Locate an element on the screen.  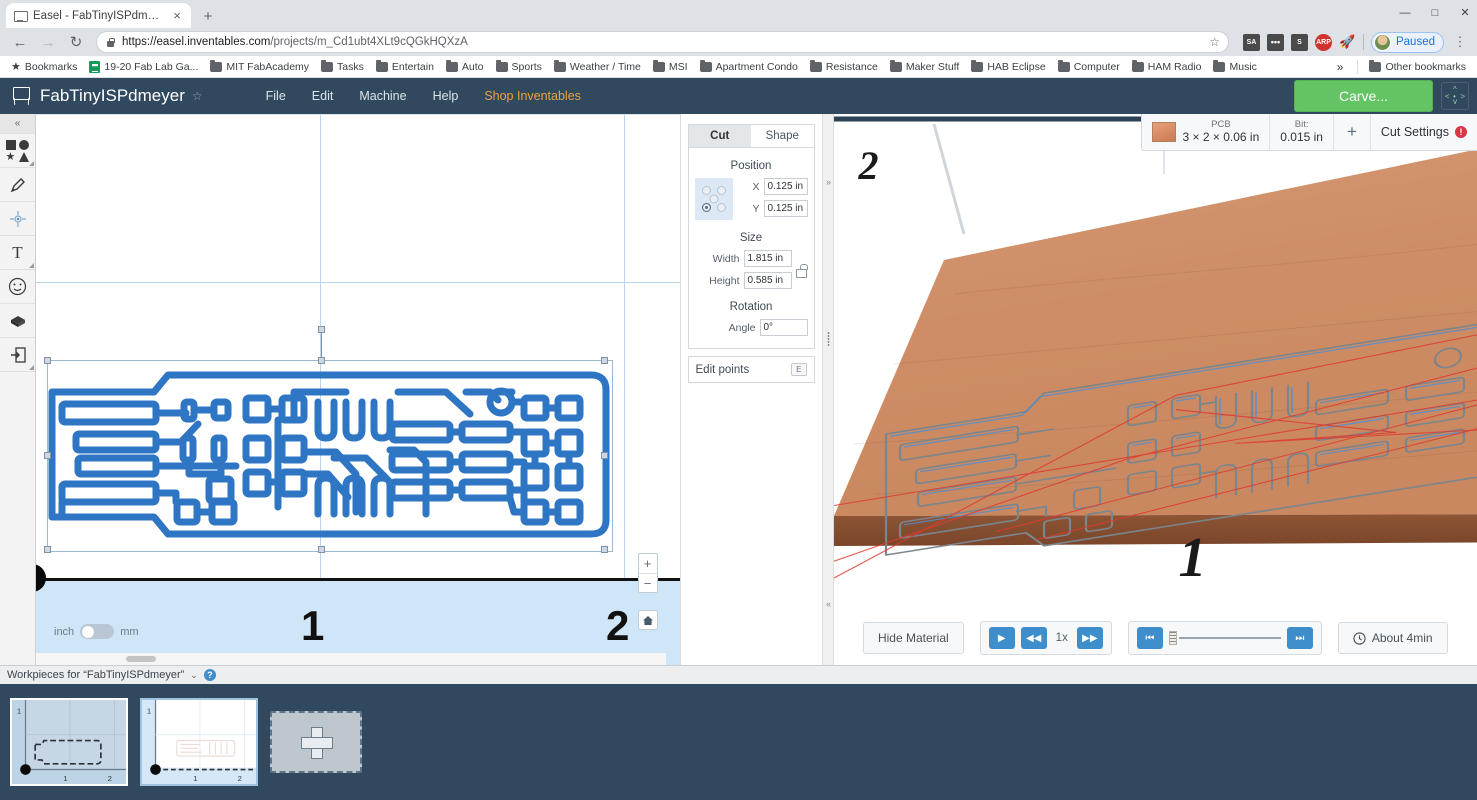
easel-logo-icon is located at coordinates (21, 96).